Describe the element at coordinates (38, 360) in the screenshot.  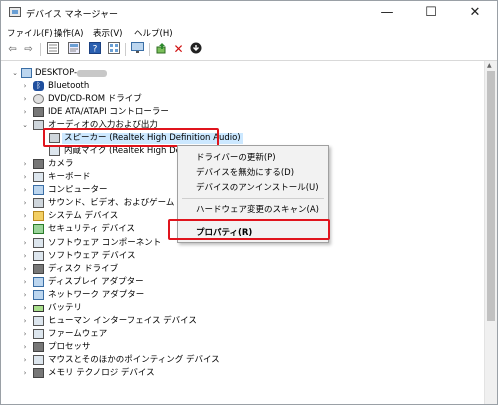
I see `mouse-icon` at that location.